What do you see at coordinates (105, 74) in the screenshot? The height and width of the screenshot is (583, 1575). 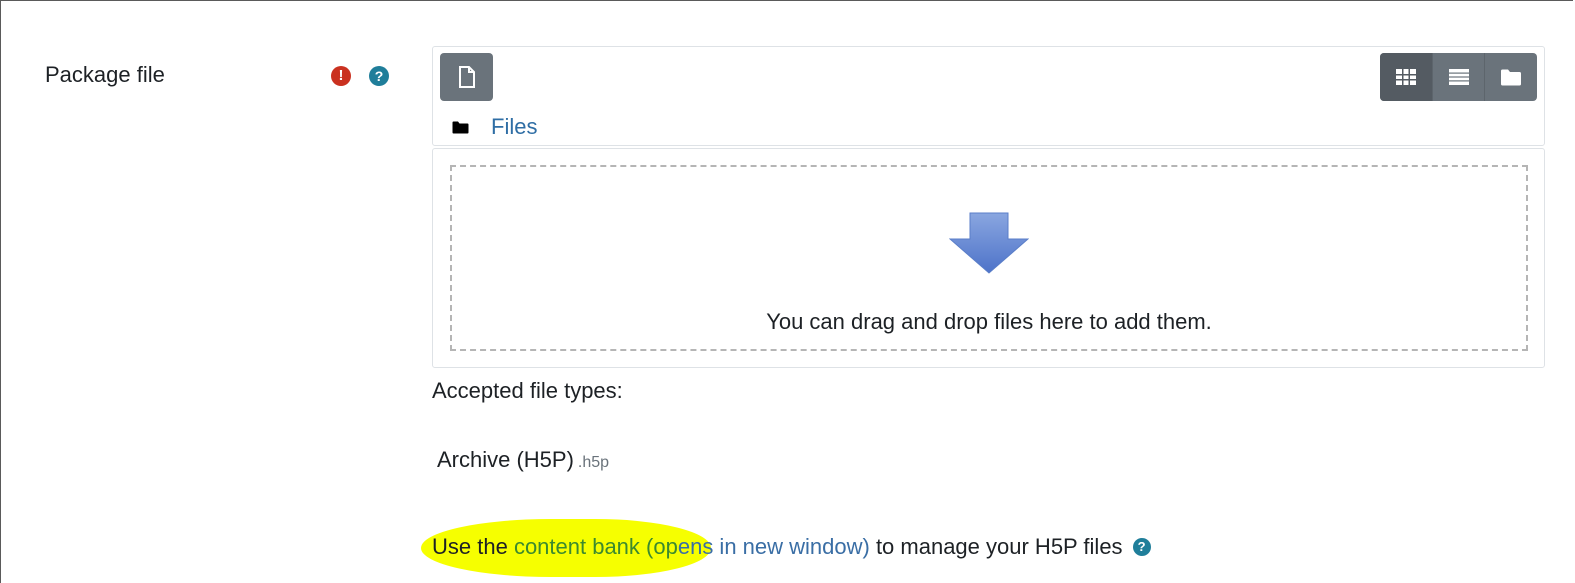 I see `field-label: Package file` at bounding box center [105, 74].